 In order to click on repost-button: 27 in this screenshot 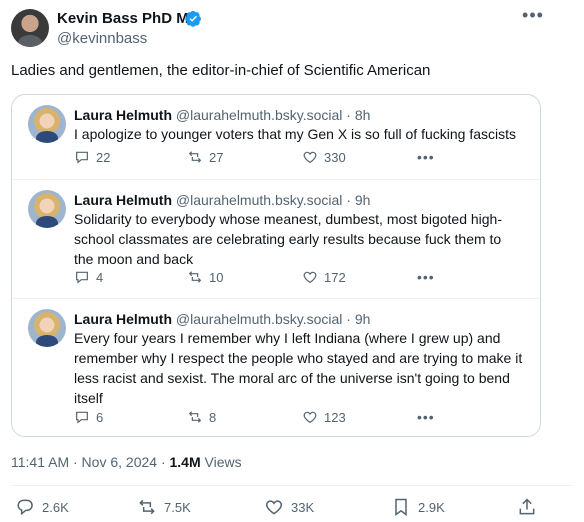, I will do `click(205, 157)`.